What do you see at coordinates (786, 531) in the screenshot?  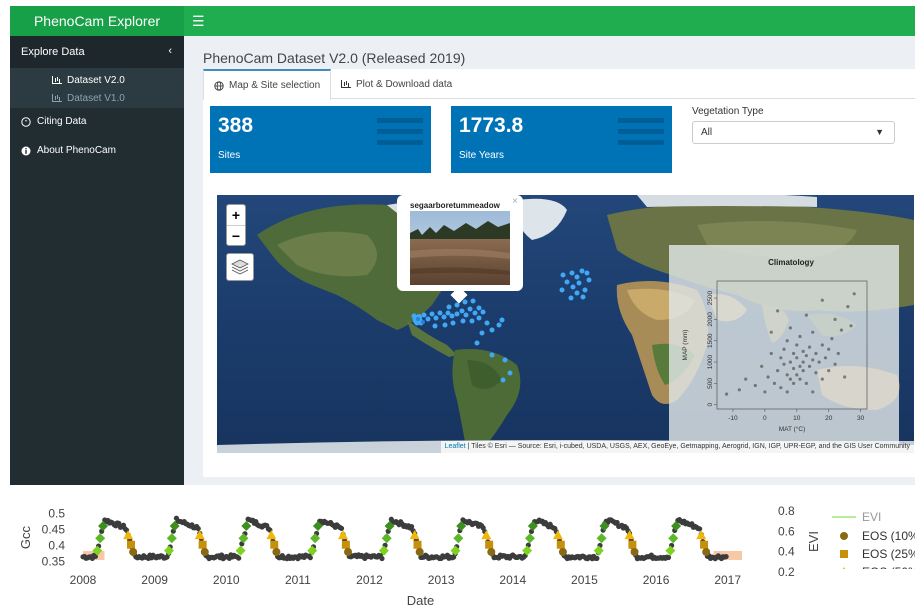 I see `y-right-tick-label: 0.6` at bounding box center [786, 531].